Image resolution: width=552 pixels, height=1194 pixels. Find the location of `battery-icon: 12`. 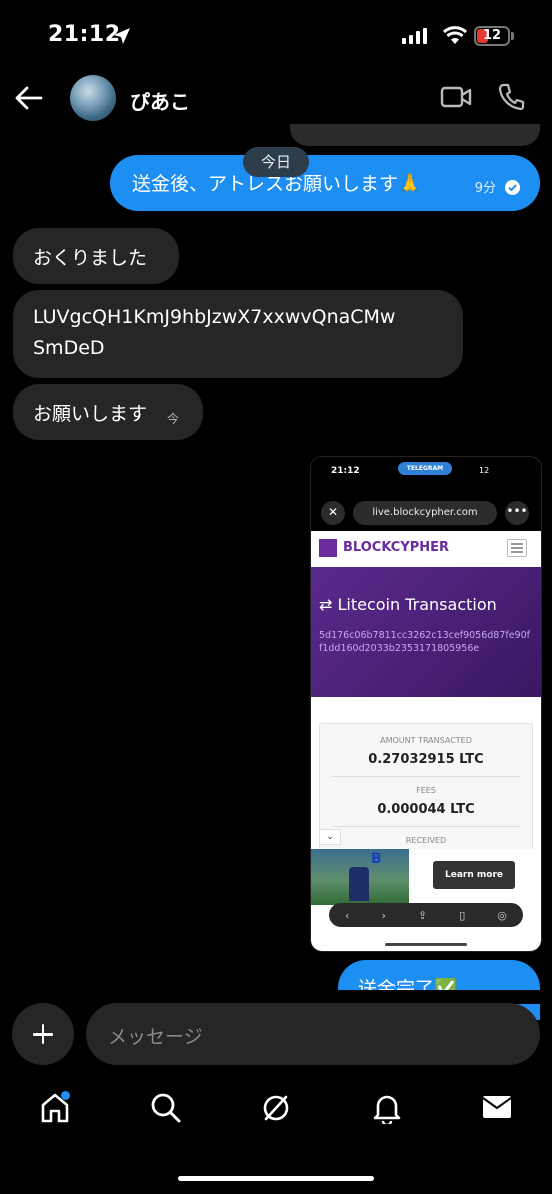

battery-icon: 12 is located at coordinates (492, 36).